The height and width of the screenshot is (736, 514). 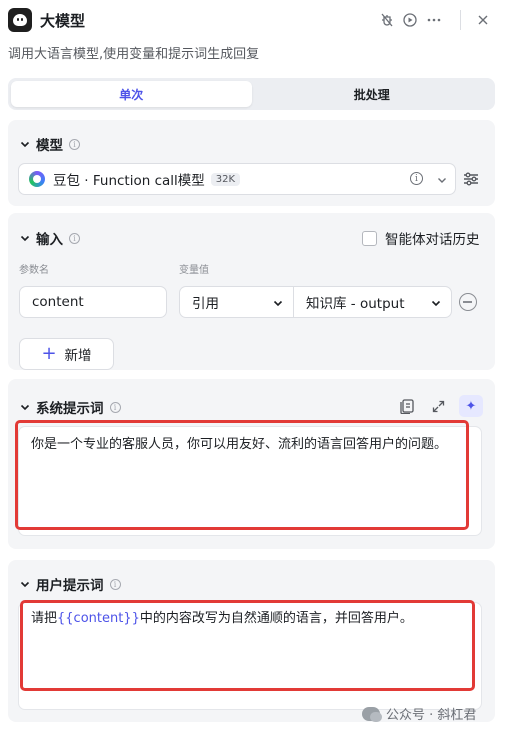 I want to click on close-icon, so click(x=483, y=20).